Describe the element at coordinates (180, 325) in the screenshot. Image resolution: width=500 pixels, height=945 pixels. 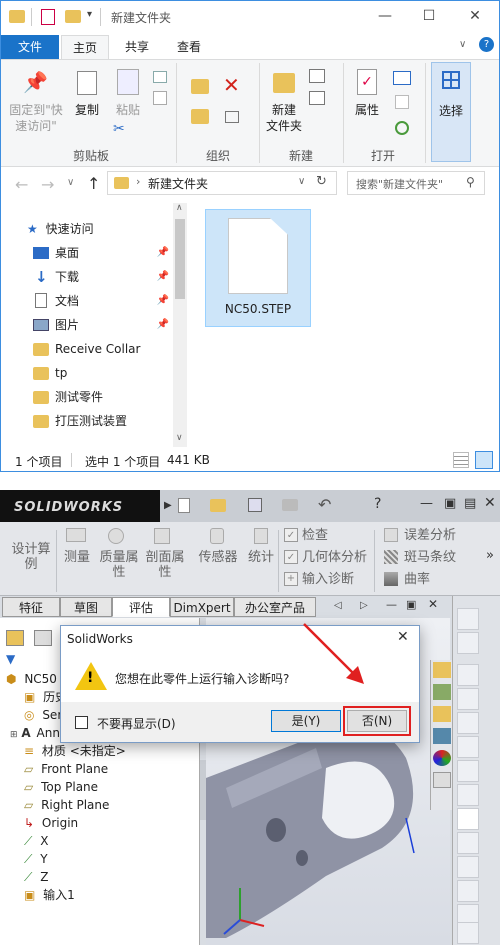
I see `nav-scrollbar: ∧ ∨` at that location.